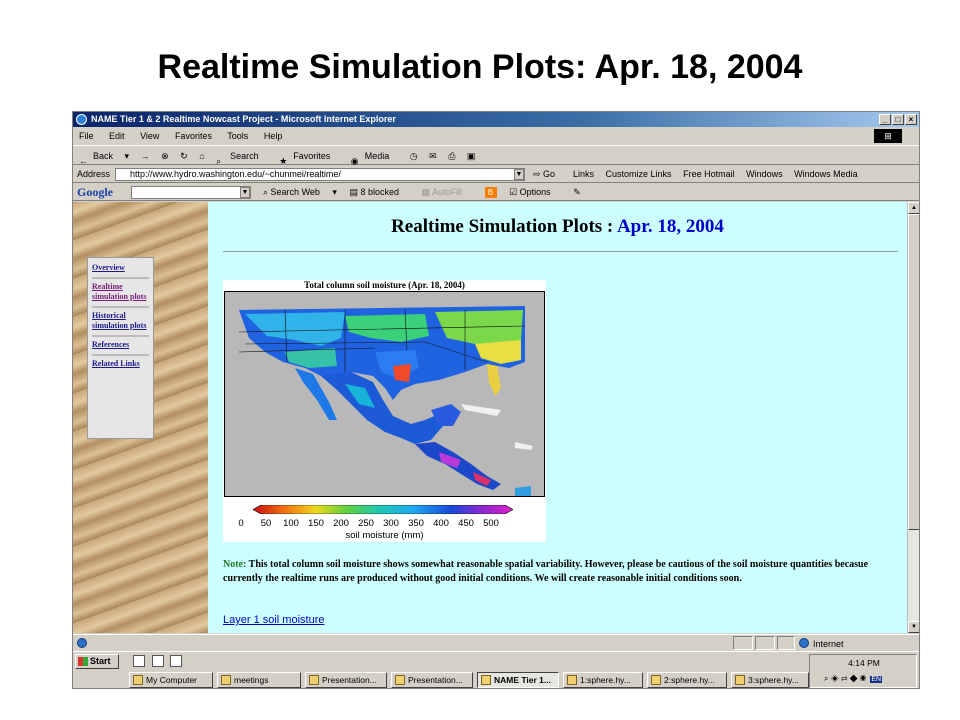  What do you see at coordinates (519, 174) in the screenshot?
I see `address-dropdown-button: ▼` at bounding box center [519, 174].